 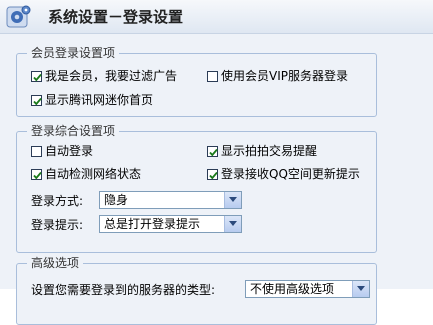 I want to click on login-prompt-select: 总是打开登录提示, so click(x=170, y=224).